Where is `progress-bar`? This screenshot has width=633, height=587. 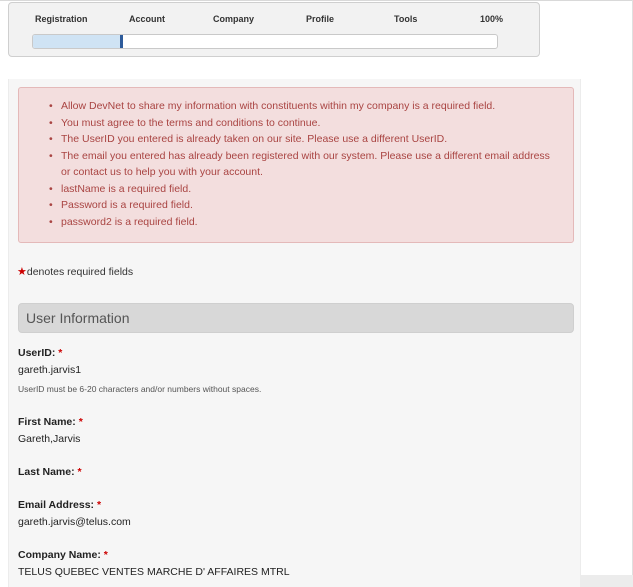 progress-bar is located at coordinates (265, 41).